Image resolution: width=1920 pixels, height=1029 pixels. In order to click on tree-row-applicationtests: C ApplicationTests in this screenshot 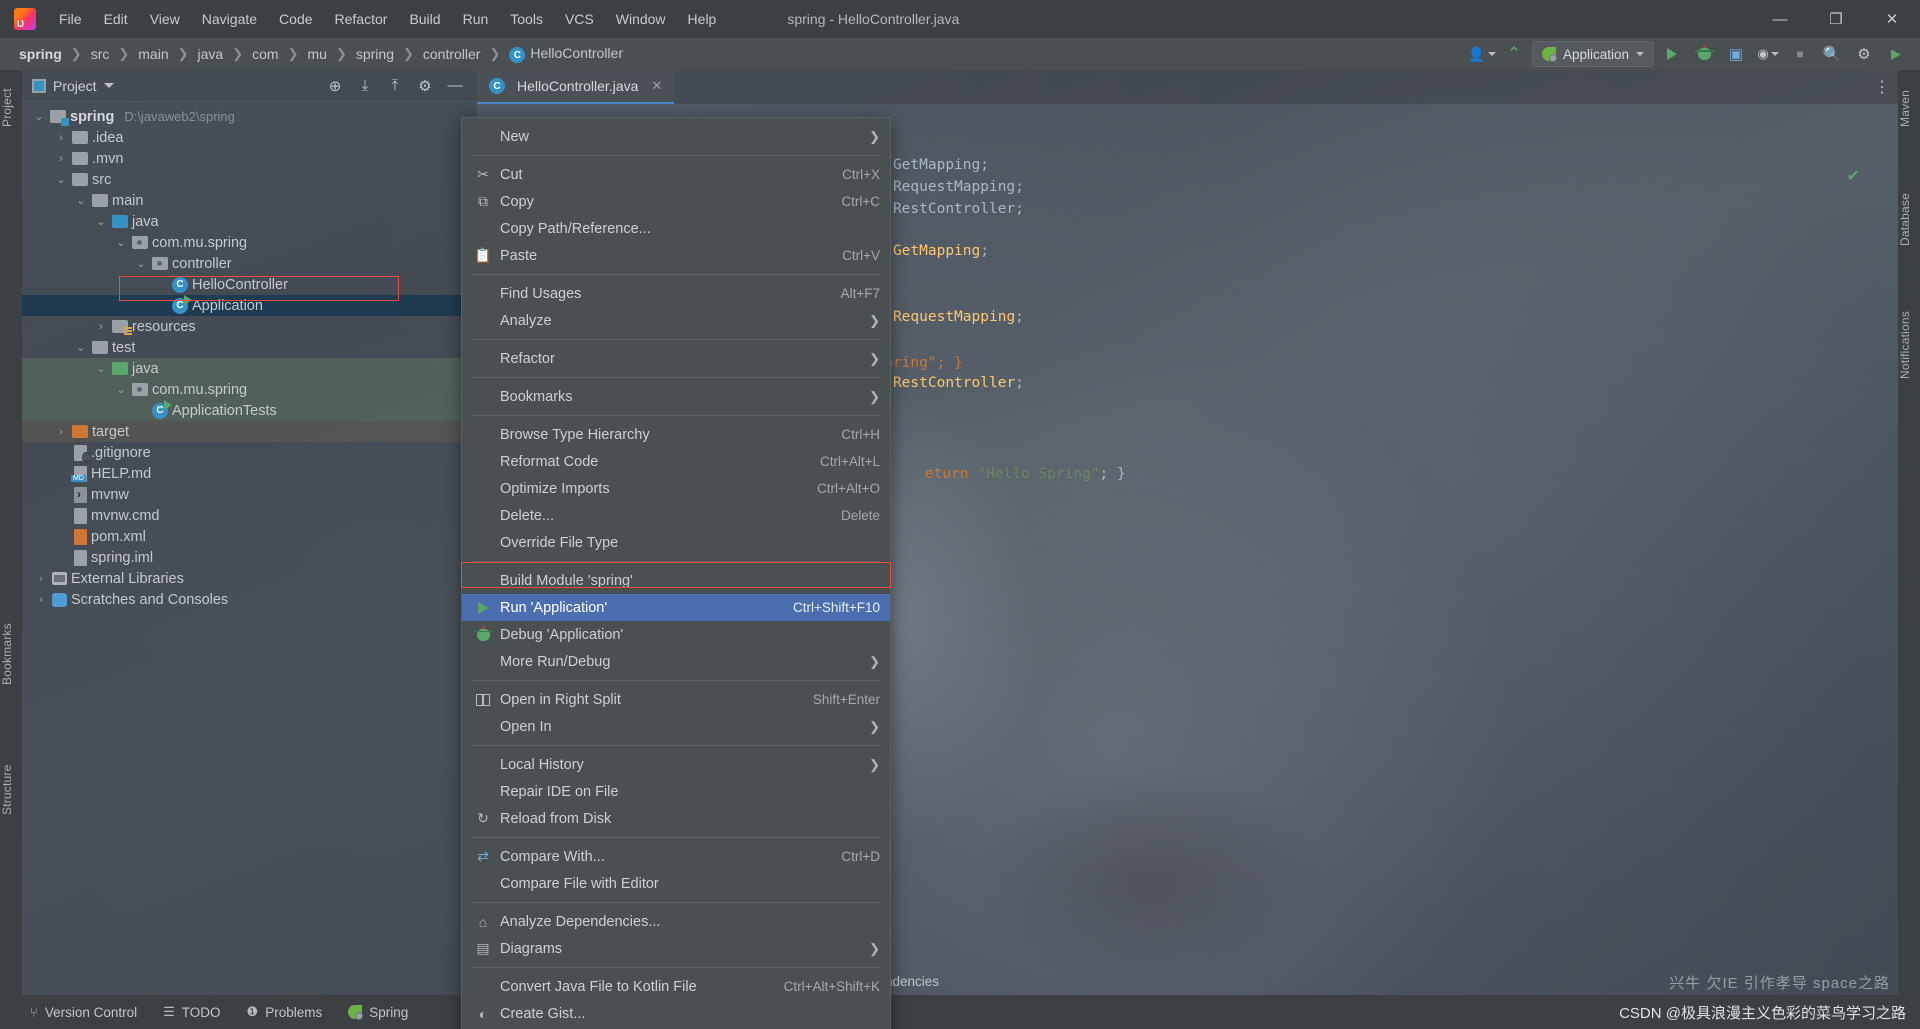, I will do `click(249, 410)`.